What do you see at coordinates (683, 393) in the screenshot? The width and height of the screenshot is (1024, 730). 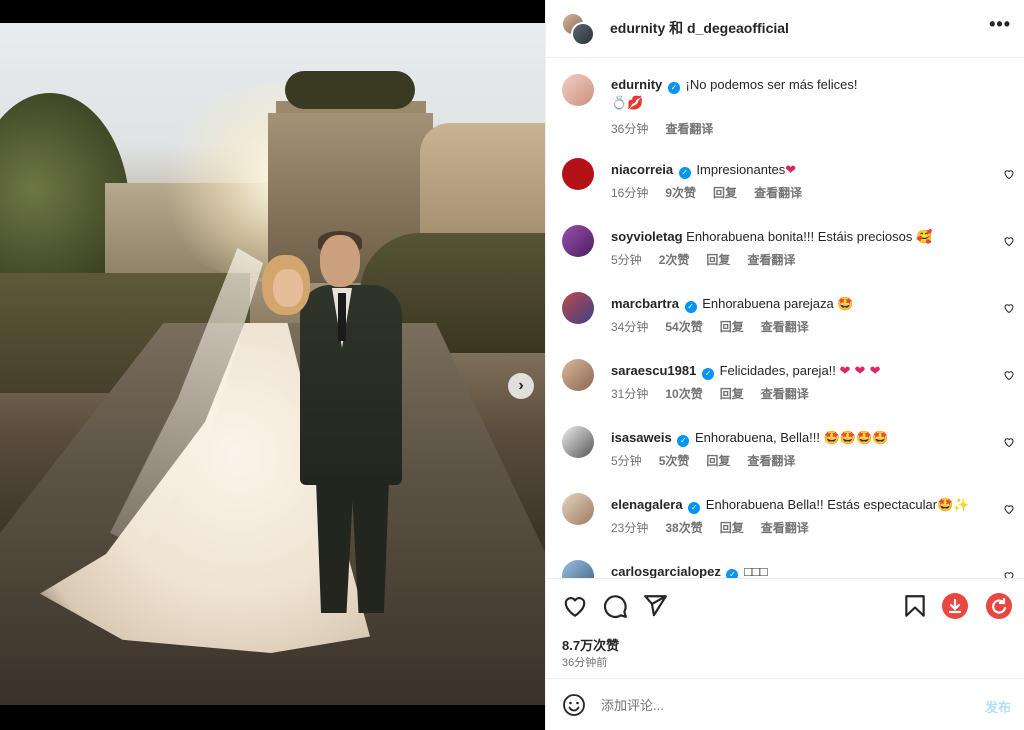 I see `comment-likes: 10次赞` at bounding box center [683, 393].